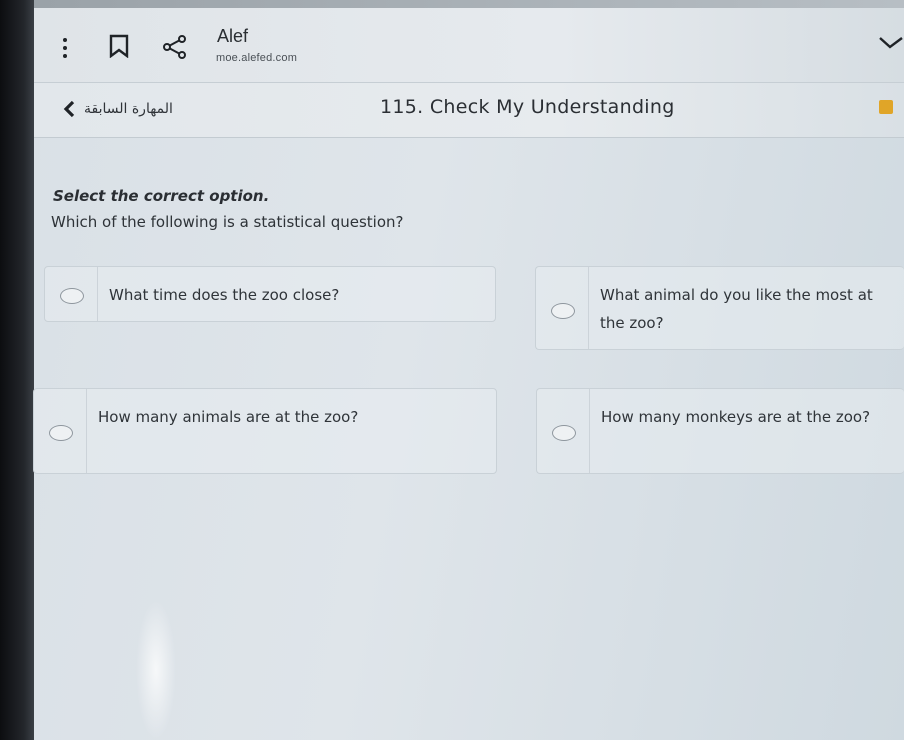 The width and height of the screenshot is (904, 740). I want to click on answer-option-label: What time does the zoo close?, so click(224, 295).